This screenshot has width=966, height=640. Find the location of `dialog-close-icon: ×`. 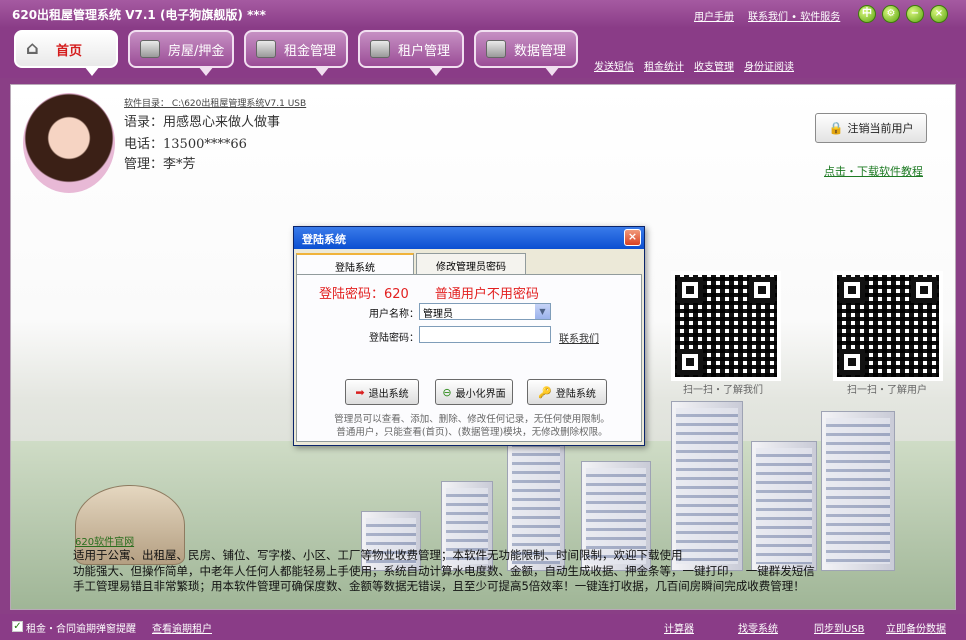

dialog-close-icon: × is located at coordinates (632, 237).